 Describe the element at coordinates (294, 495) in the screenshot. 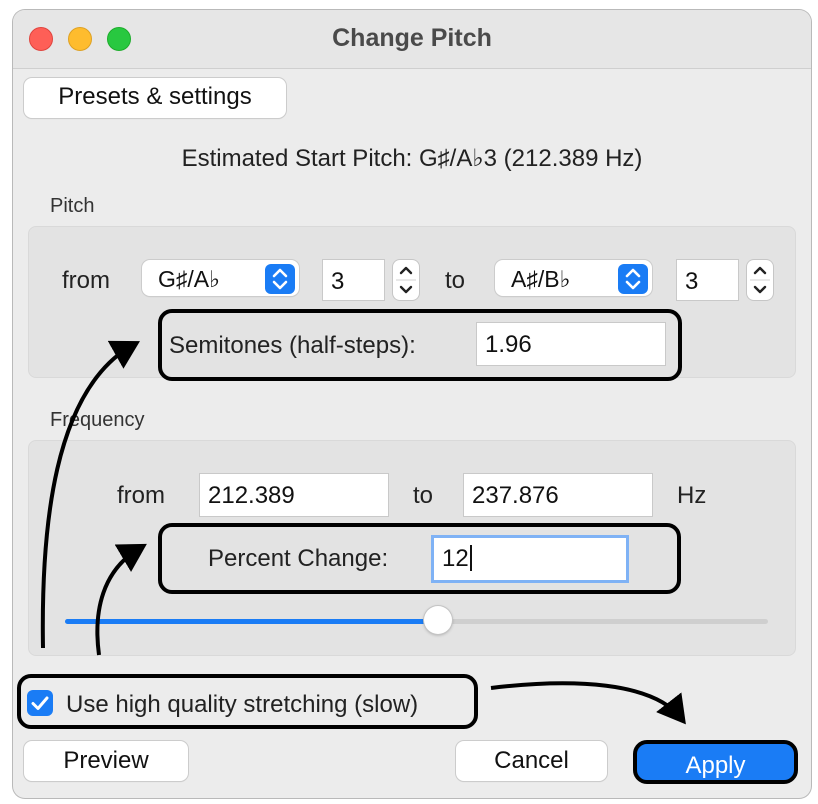

I see `frequency-from-field: 212.389` at that location.